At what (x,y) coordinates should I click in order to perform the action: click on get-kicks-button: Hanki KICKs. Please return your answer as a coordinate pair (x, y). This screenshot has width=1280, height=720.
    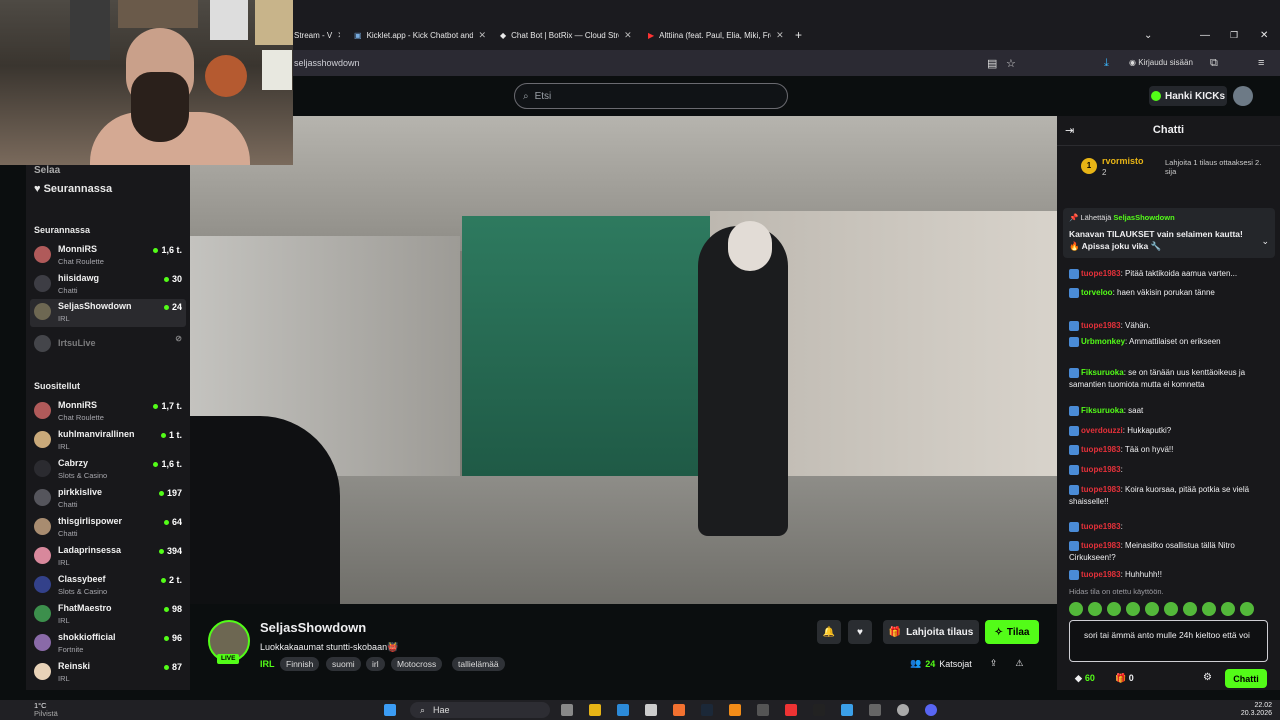
    Looking at the image, I should click on (1188, 96).